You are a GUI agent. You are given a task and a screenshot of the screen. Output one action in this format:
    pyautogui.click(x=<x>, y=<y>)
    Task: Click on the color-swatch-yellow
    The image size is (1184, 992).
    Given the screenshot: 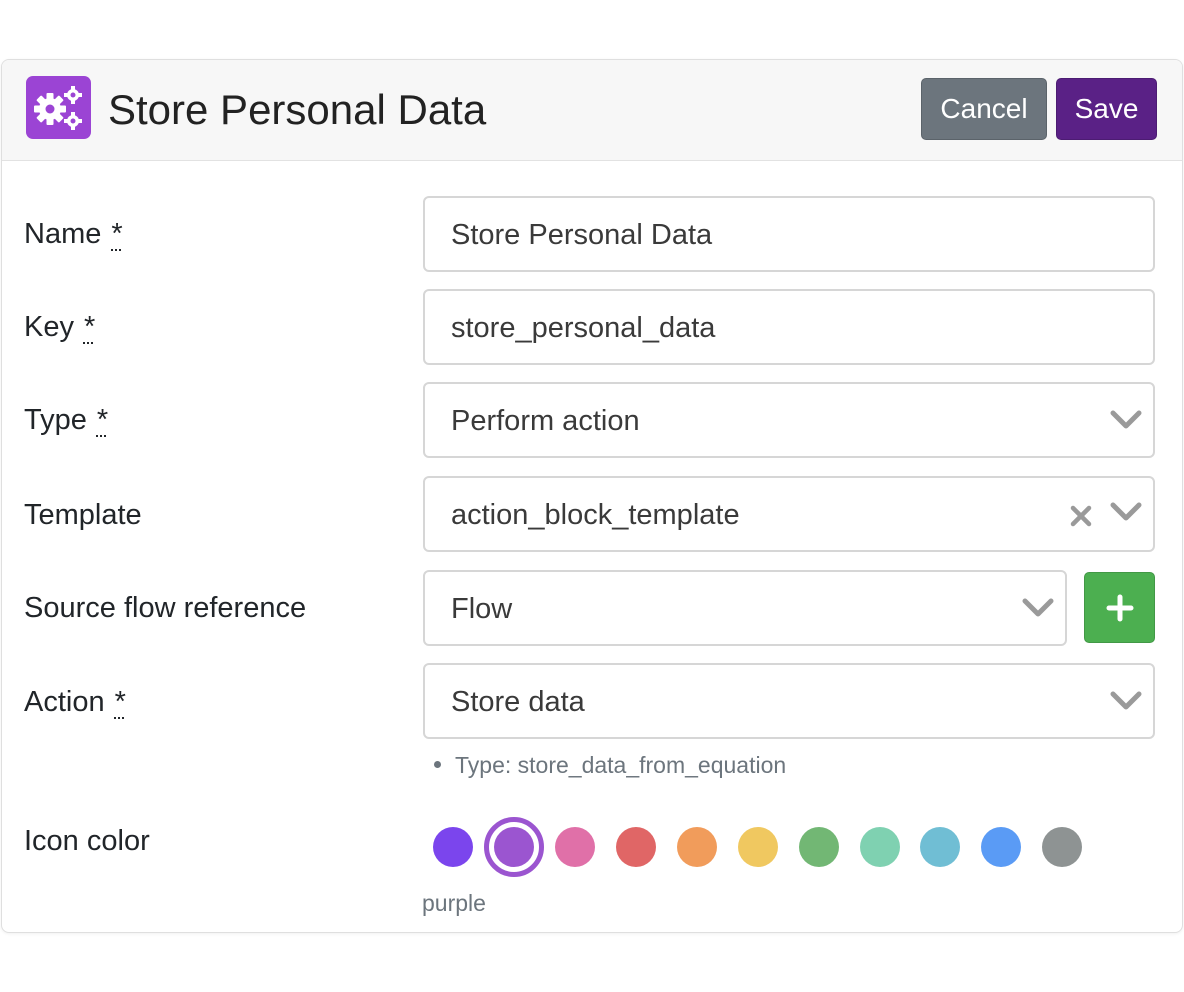 What is the action you would take?
    pyautogui.click(x=758, y=847)
    